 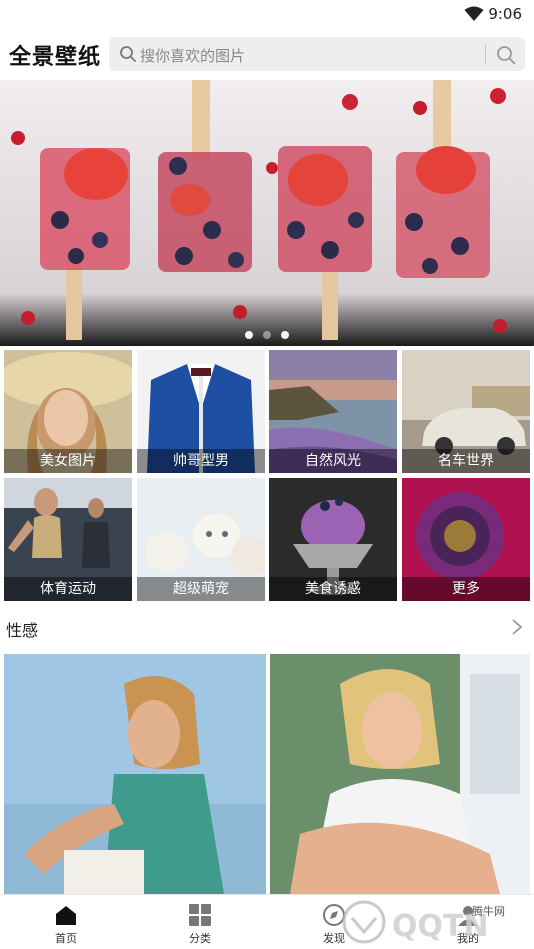 What do you see at coordinates (488, 911) in the screenshot?
I see `watermark-text: 腾牛网` at bounding box center [488, 911].